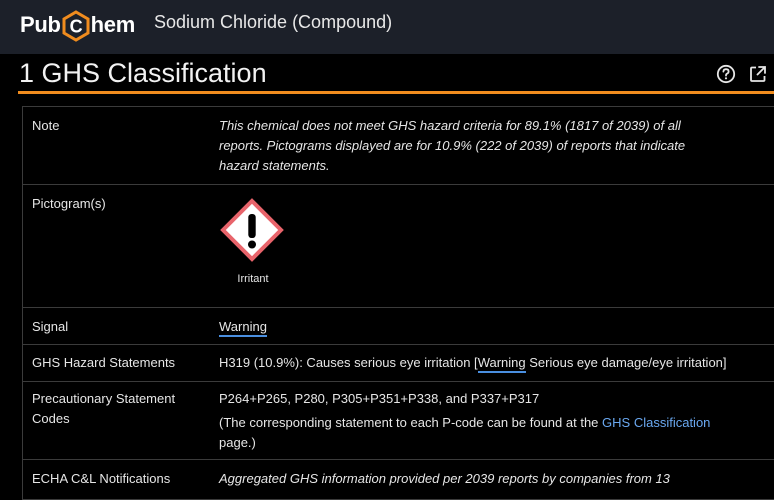 The image size is (774, 500). Describe the element at coordinates (104, 398) in the screenshot. I see `label-line: Precautionary Statement` at that location.